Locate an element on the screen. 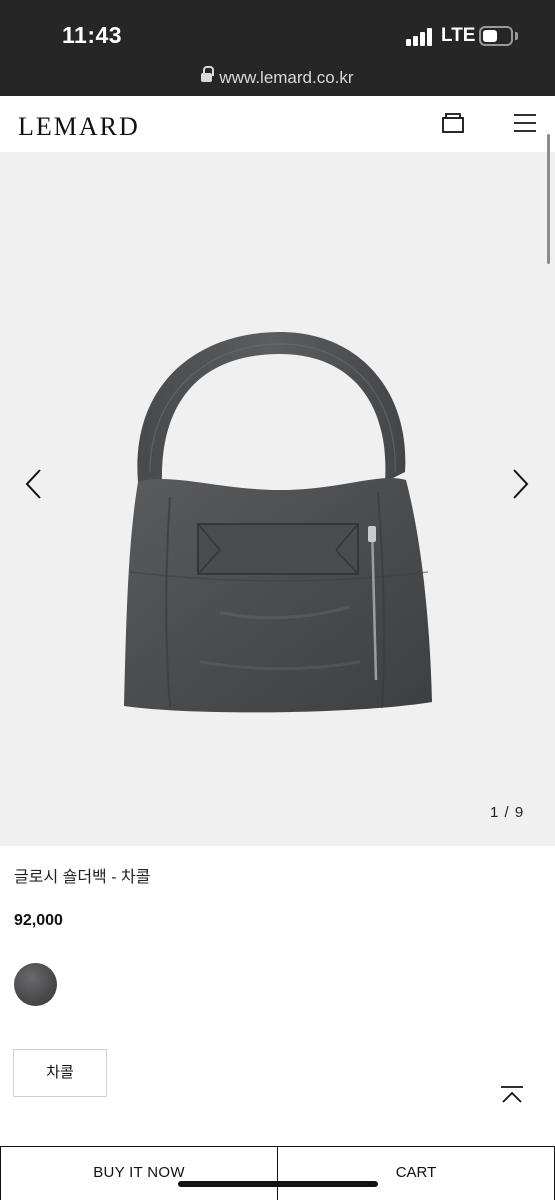  option-button-charcoal: 차콜 is located at coordinates (60, 1073).